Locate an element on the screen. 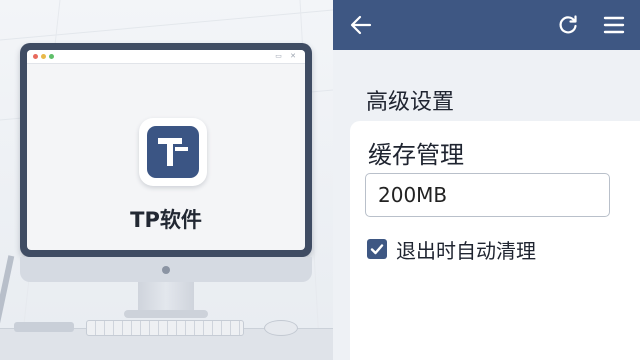  minimize-dot-icon is located at coordinates (43, 56).